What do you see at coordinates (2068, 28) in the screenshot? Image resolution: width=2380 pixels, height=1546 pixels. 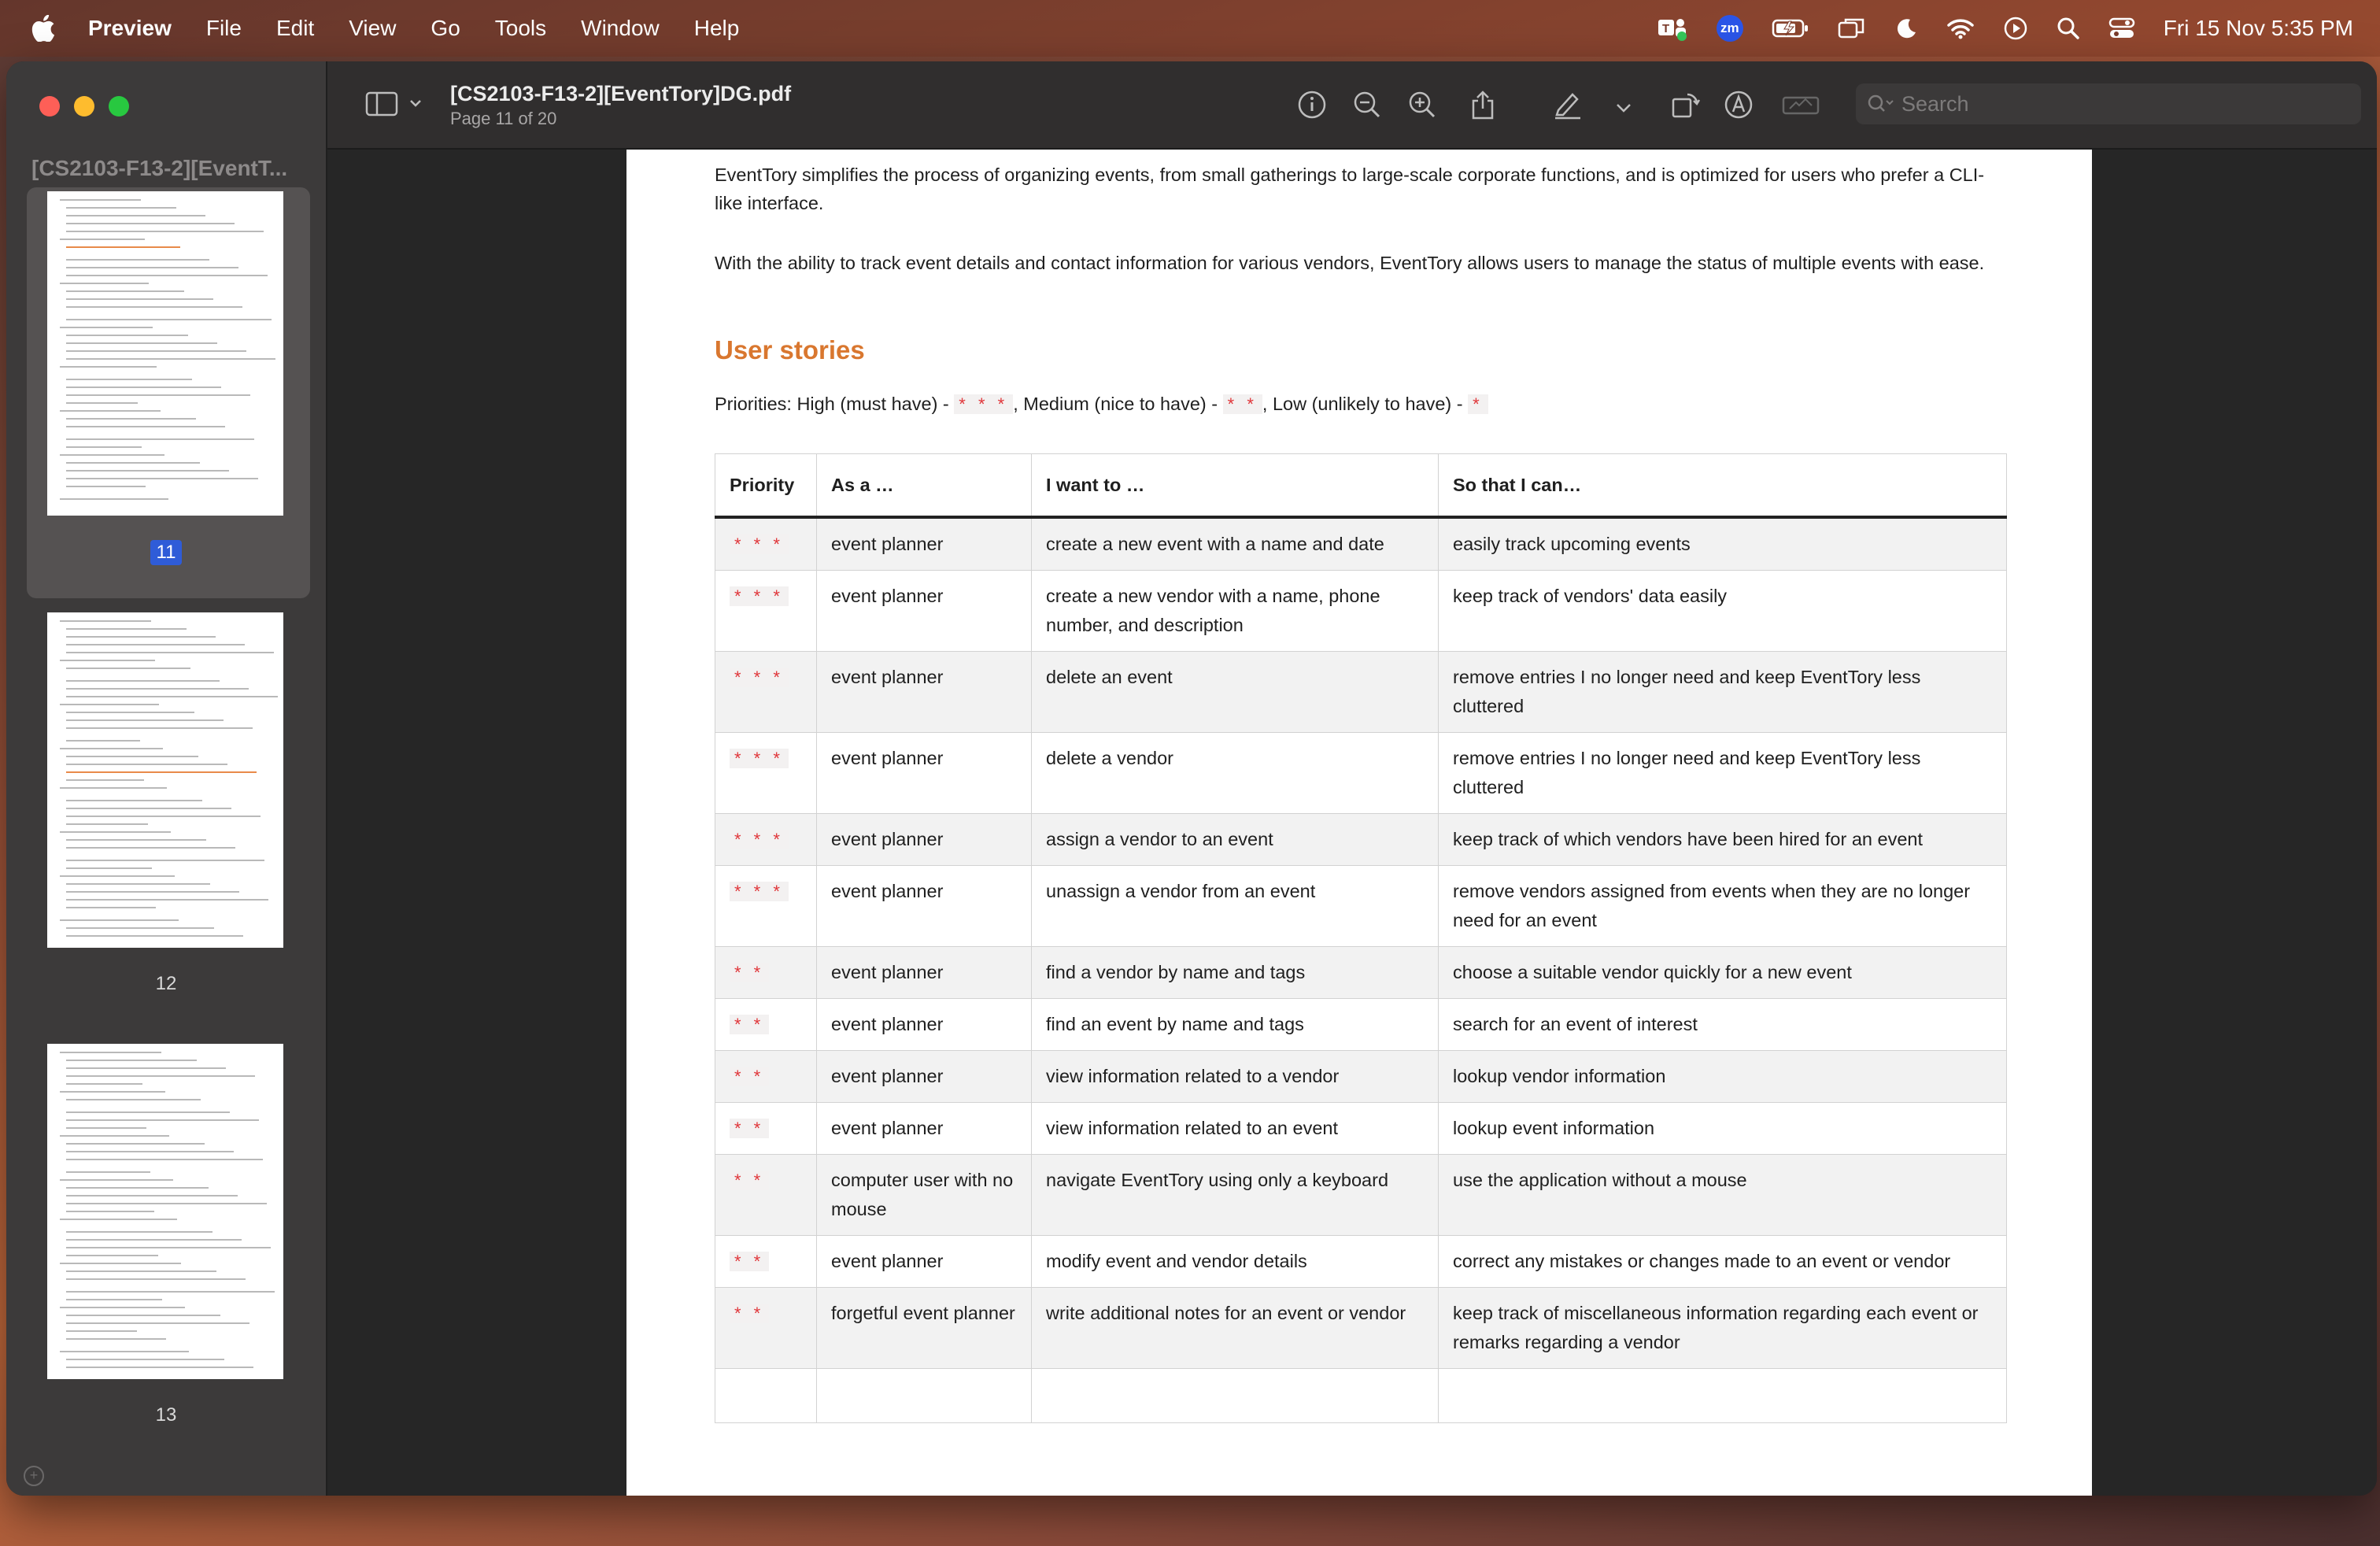 I see `spotlight-search-icon` at bounding box center [2068, 28].